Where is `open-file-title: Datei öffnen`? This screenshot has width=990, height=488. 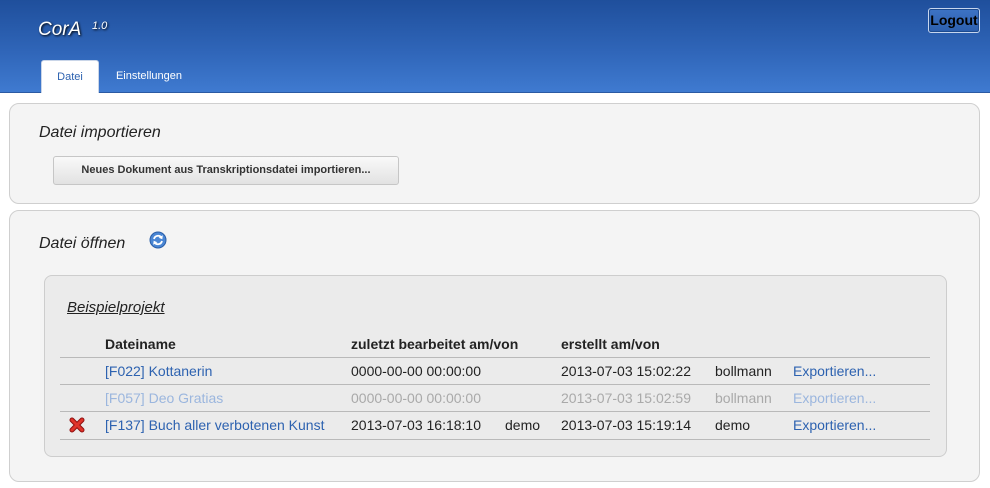 open-file-title: Datei öffnen is located at coordinates (82, 243).